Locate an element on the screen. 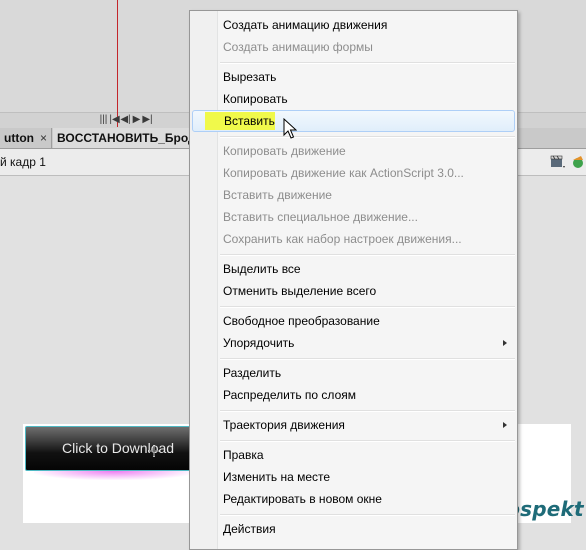  tab-label: utton is located at coordinates (19, 138).